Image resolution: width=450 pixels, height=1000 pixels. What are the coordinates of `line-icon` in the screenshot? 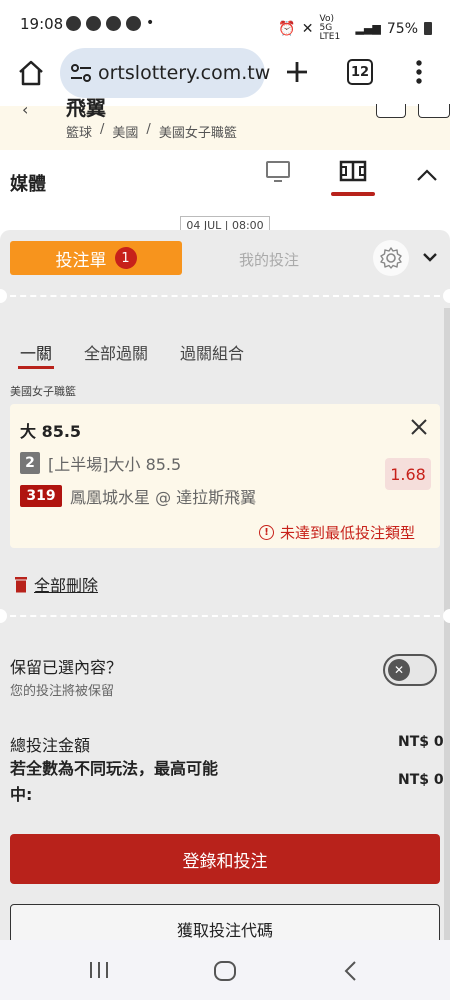 It's located at (133, 23).